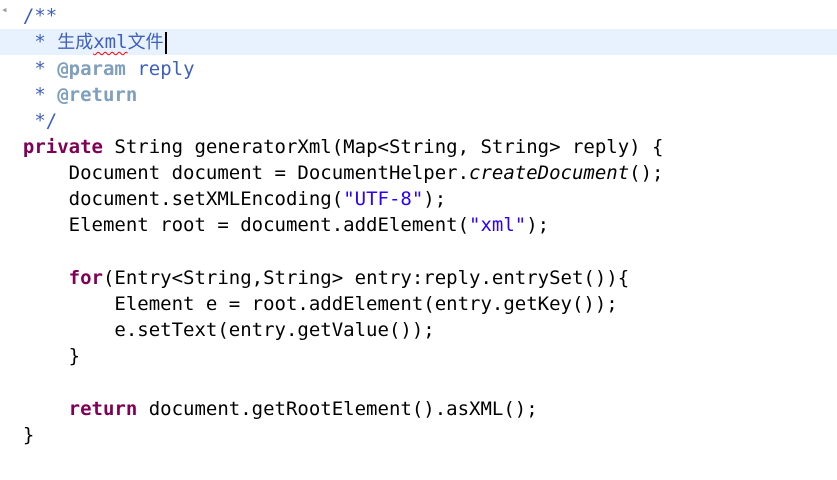  Describe the element at coordinates (62, 147) in the screenshot. I see `keyword-private: private` at that location.